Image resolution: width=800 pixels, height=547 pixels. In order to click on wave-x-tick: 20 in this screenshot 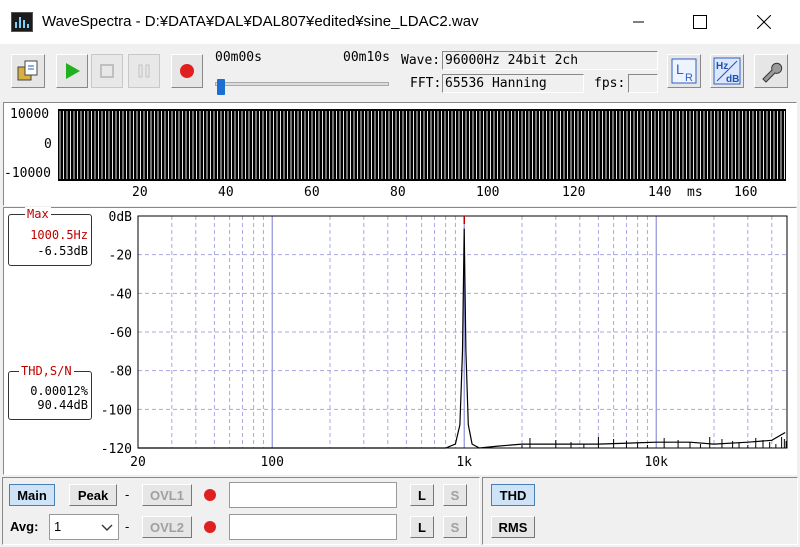, I will do `click(140, 192)`.